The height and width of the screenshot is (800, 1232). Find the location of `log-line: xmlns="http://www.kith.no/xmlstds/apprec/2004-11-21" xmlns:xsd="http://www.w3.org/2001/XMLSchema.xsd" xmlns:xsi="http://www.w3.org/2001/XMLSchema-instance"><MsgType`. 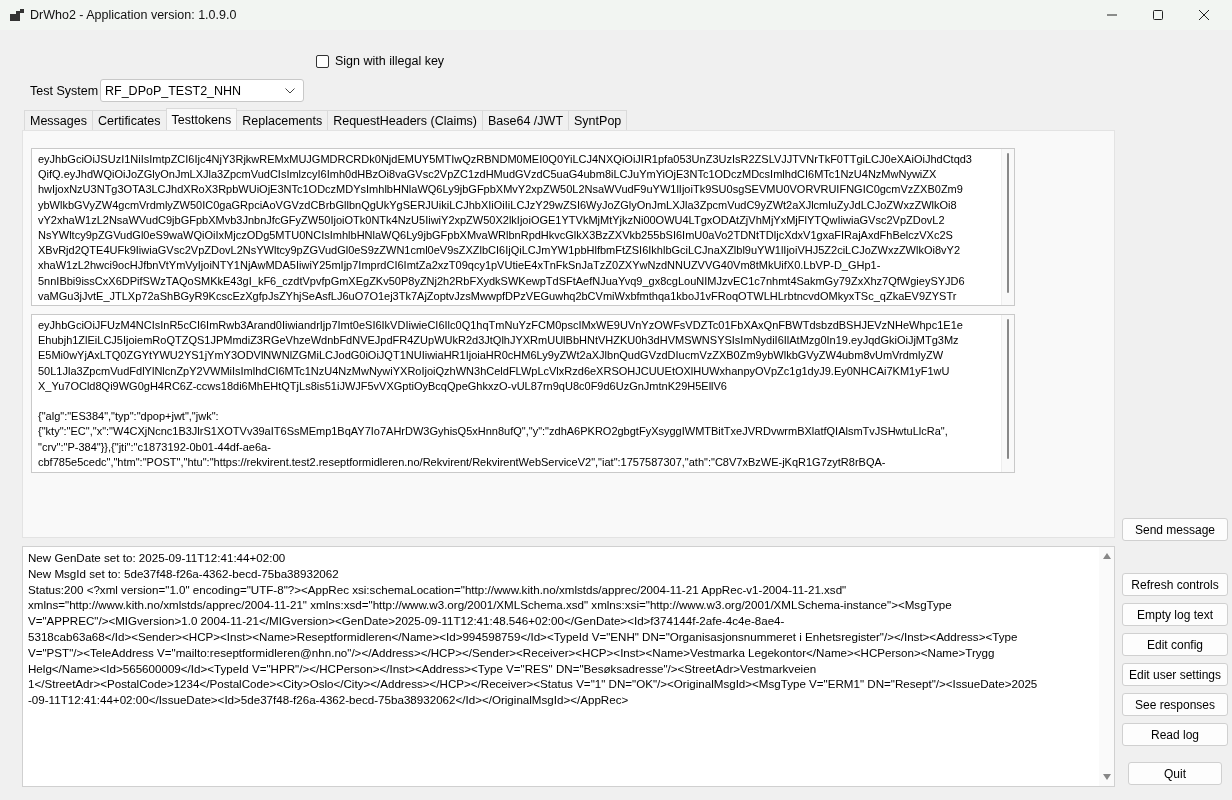

log-line: xmlns="http://www.kith.no/xmlstds/apprec/2004-11-21" xmlns:xsd="http://www.w3.org/2001/XMLSchema.xsd" xmlns:xsi="http://www.w3.org/2001/XMLSchema-instance"><MsgType is located at coordinates (490, 605).